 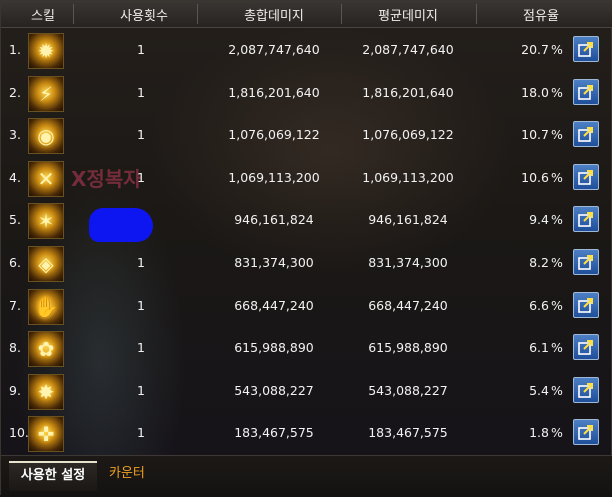 What do you see at coordinates (19, 433) in the screenshot?
I see `rank-number: 10.` at bounding box center [19, 433].